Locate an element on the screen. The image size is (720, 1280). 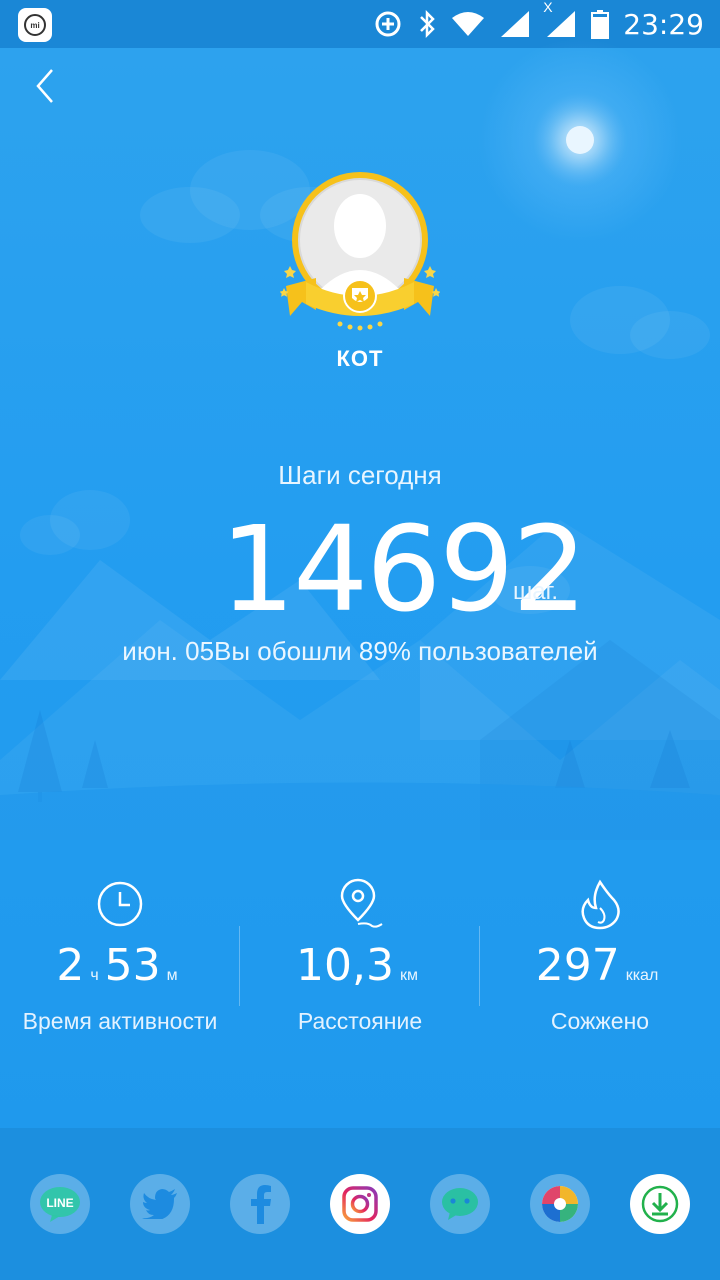
line-icon: LINE is located at coordinates (60, 1204).